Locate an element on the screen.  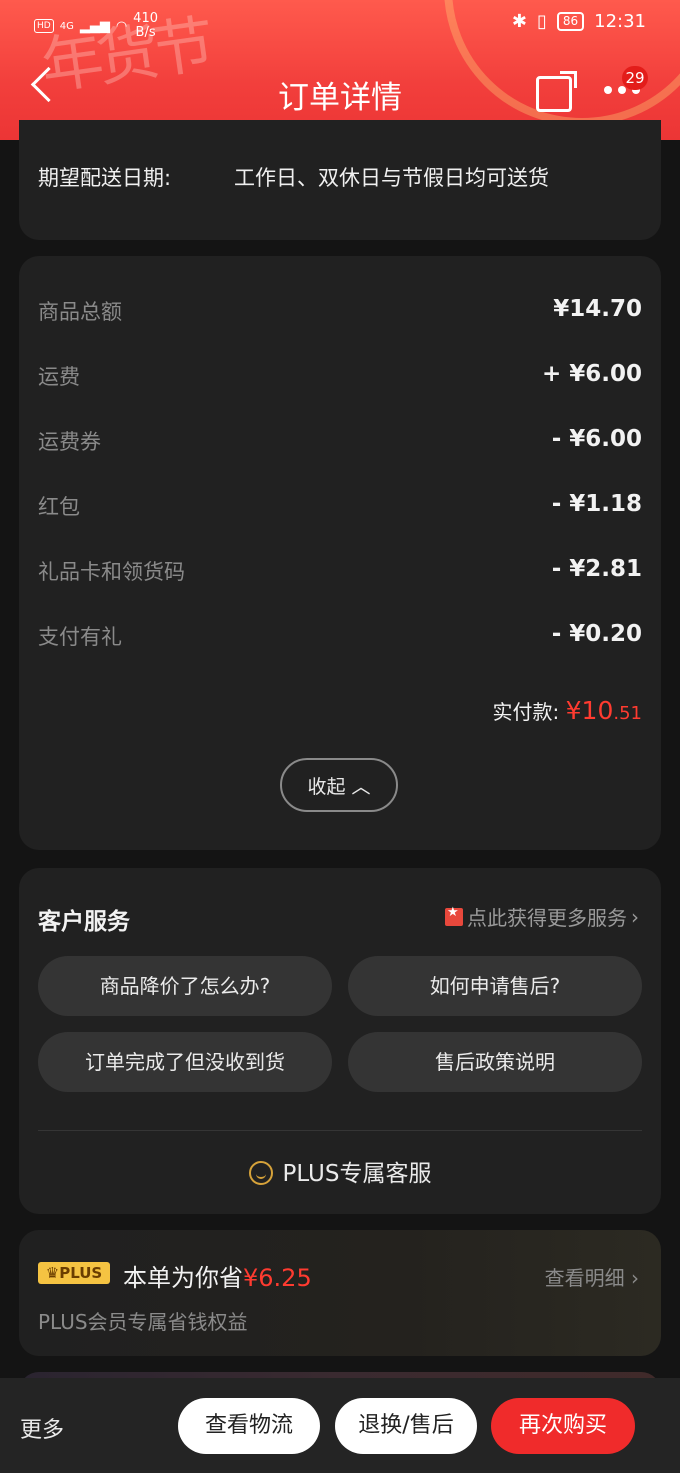
delivery-card: 期望配送日期: 工作日、双休日与节假日均可送货 is located at coordinates (340, 180).